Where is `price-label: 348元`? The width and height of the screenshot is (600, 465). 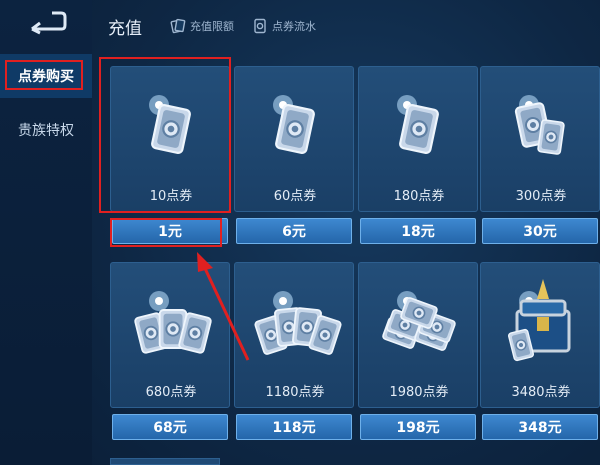
price-label: 348元 is located at coordinates (540, 428).